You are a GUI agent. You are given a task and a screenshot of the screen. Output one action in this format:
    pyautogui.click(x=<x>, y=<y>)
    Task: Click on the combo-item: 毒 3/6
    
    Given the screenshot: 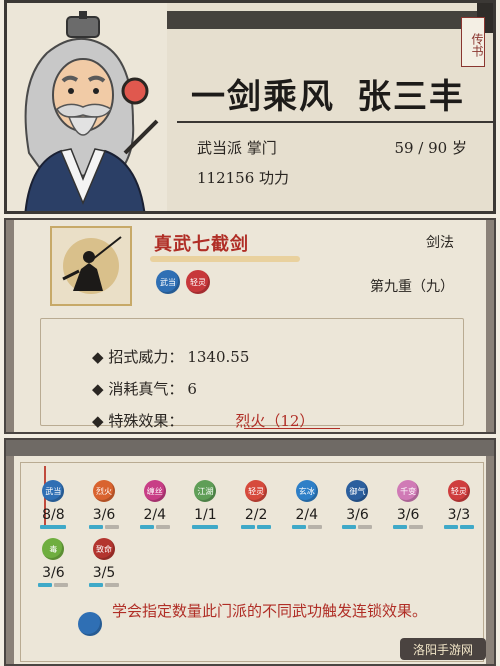 What is the action you would take?
    pyautogui.click(x=53, y=562)
    